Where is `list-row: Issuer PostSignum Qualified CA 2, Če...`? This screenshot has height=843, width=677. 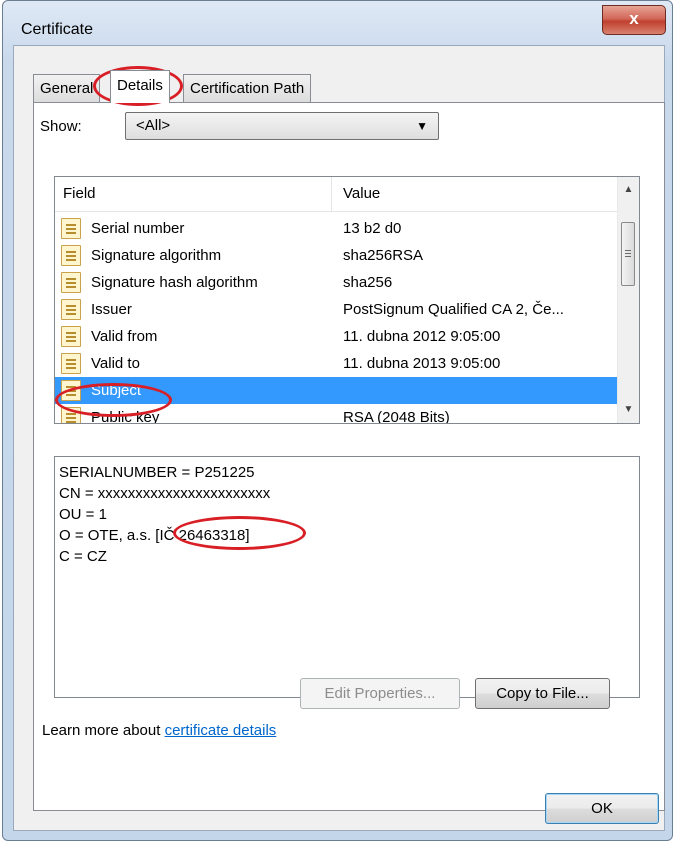 list-row: Issuer PostSignum Qualified CA 2, Če... is located at coordinates (336, 309).